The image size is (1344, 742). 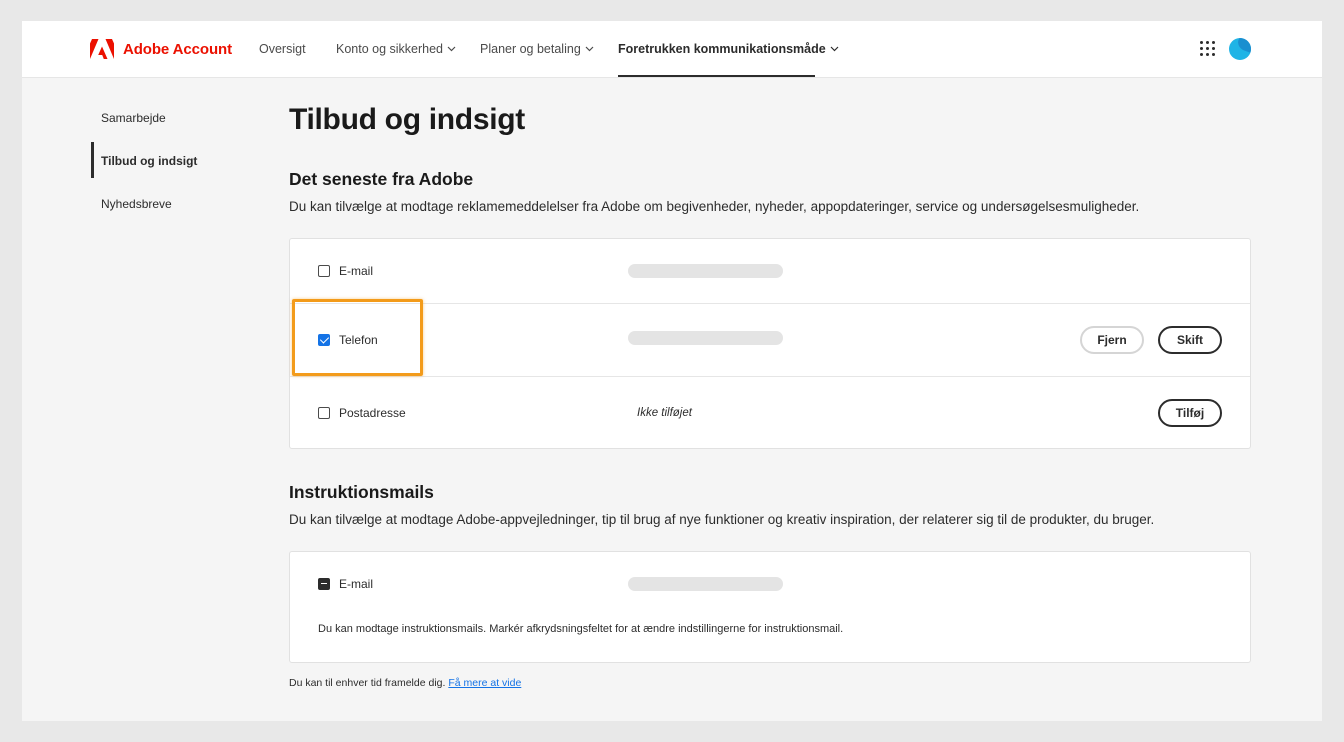 What do you see at coordinates (102, 49) in the screenshot?
I see `adobe-logo-icon` at bounding box center [102, 49].